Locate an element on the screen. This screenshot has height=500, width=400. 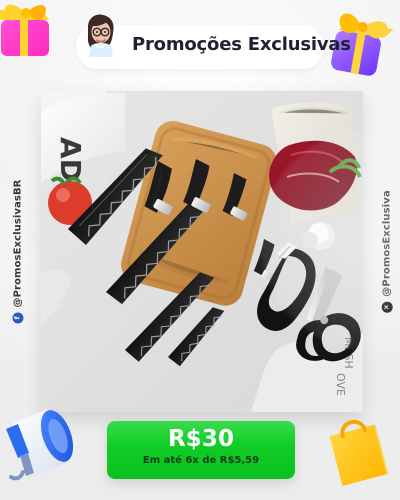
left-social-handle: f @PromosExclusivasBR is located at coordinates (18, 251).